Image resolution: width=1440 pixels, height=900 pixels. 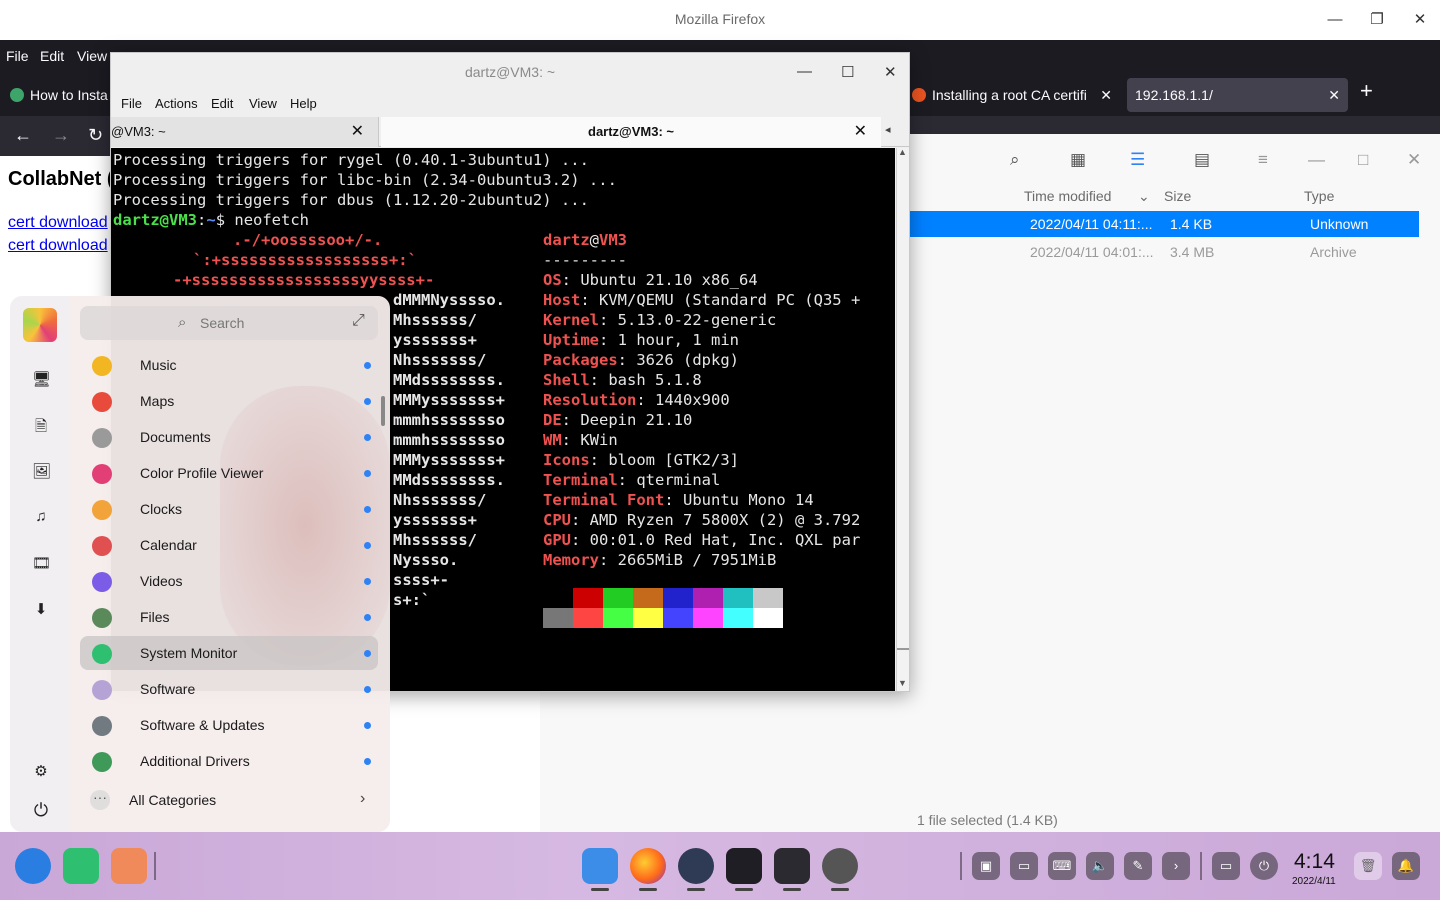 What do you see at coordinates (176, 103) in the screenshot?
I see `menu-actions: Actions` at bounding box center [176, 103].